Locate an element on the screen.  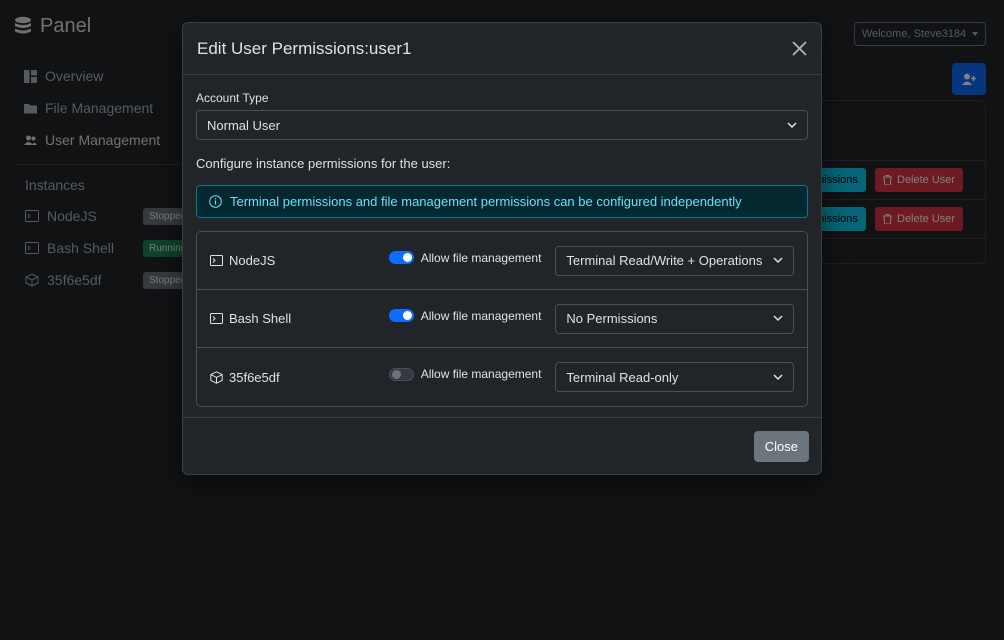
instance-label: Bash Shell is located at coordinates (299, 318).